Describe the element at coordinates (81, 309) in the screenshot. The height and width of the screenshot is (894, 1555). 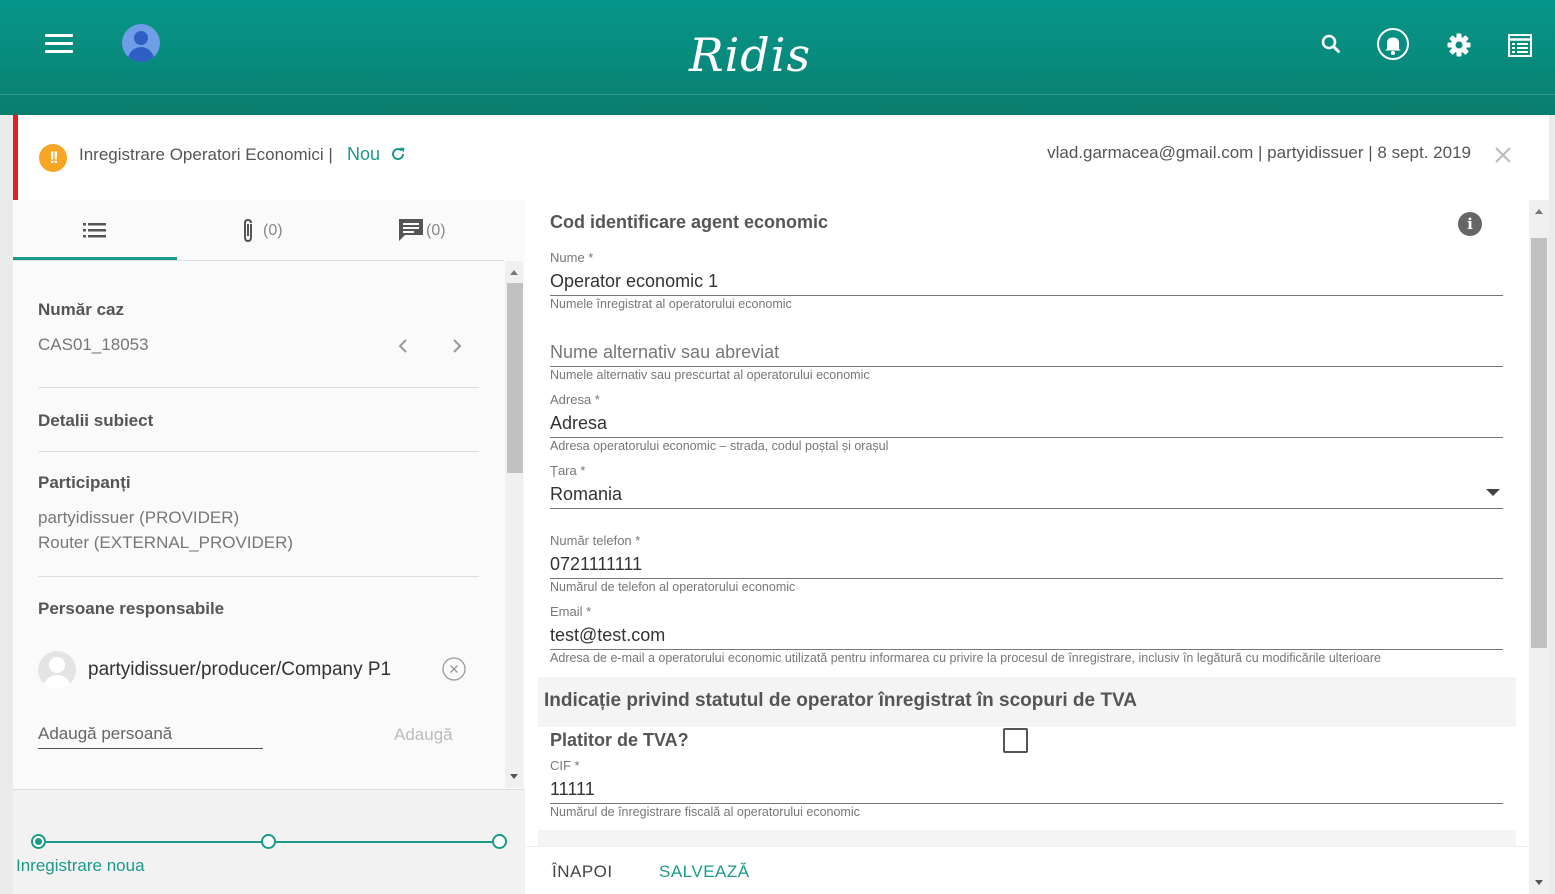
I see `case-number-label: Număr caz` at that location.